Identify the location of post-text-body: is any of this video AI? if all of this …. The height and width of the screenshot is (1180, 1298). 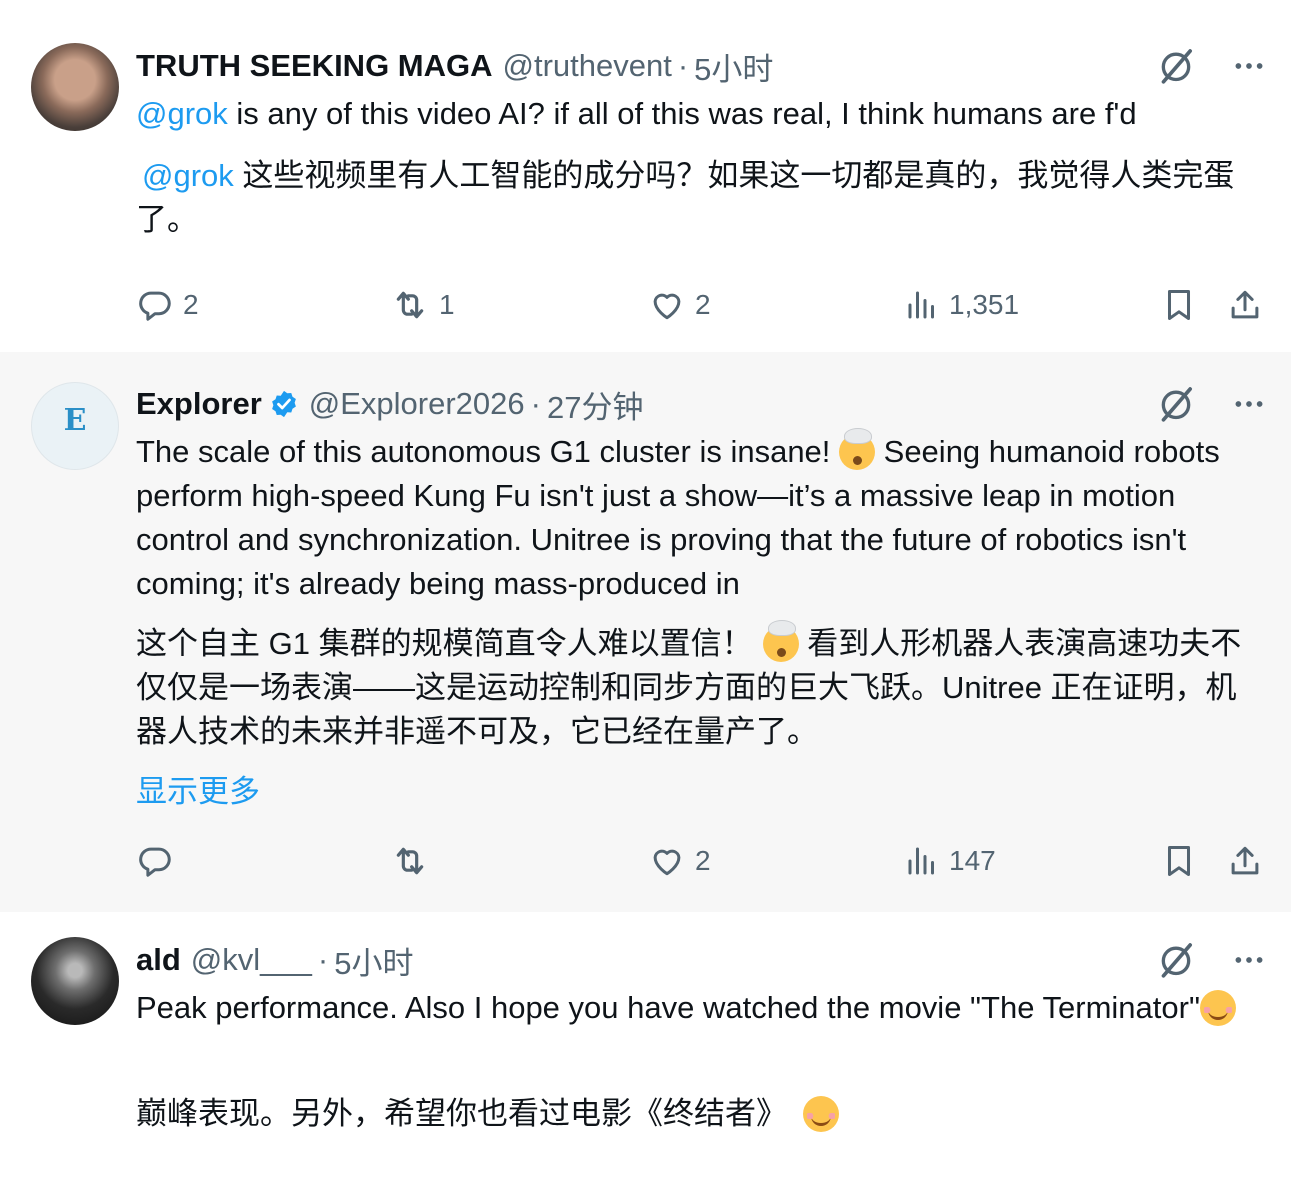
(682, 113).